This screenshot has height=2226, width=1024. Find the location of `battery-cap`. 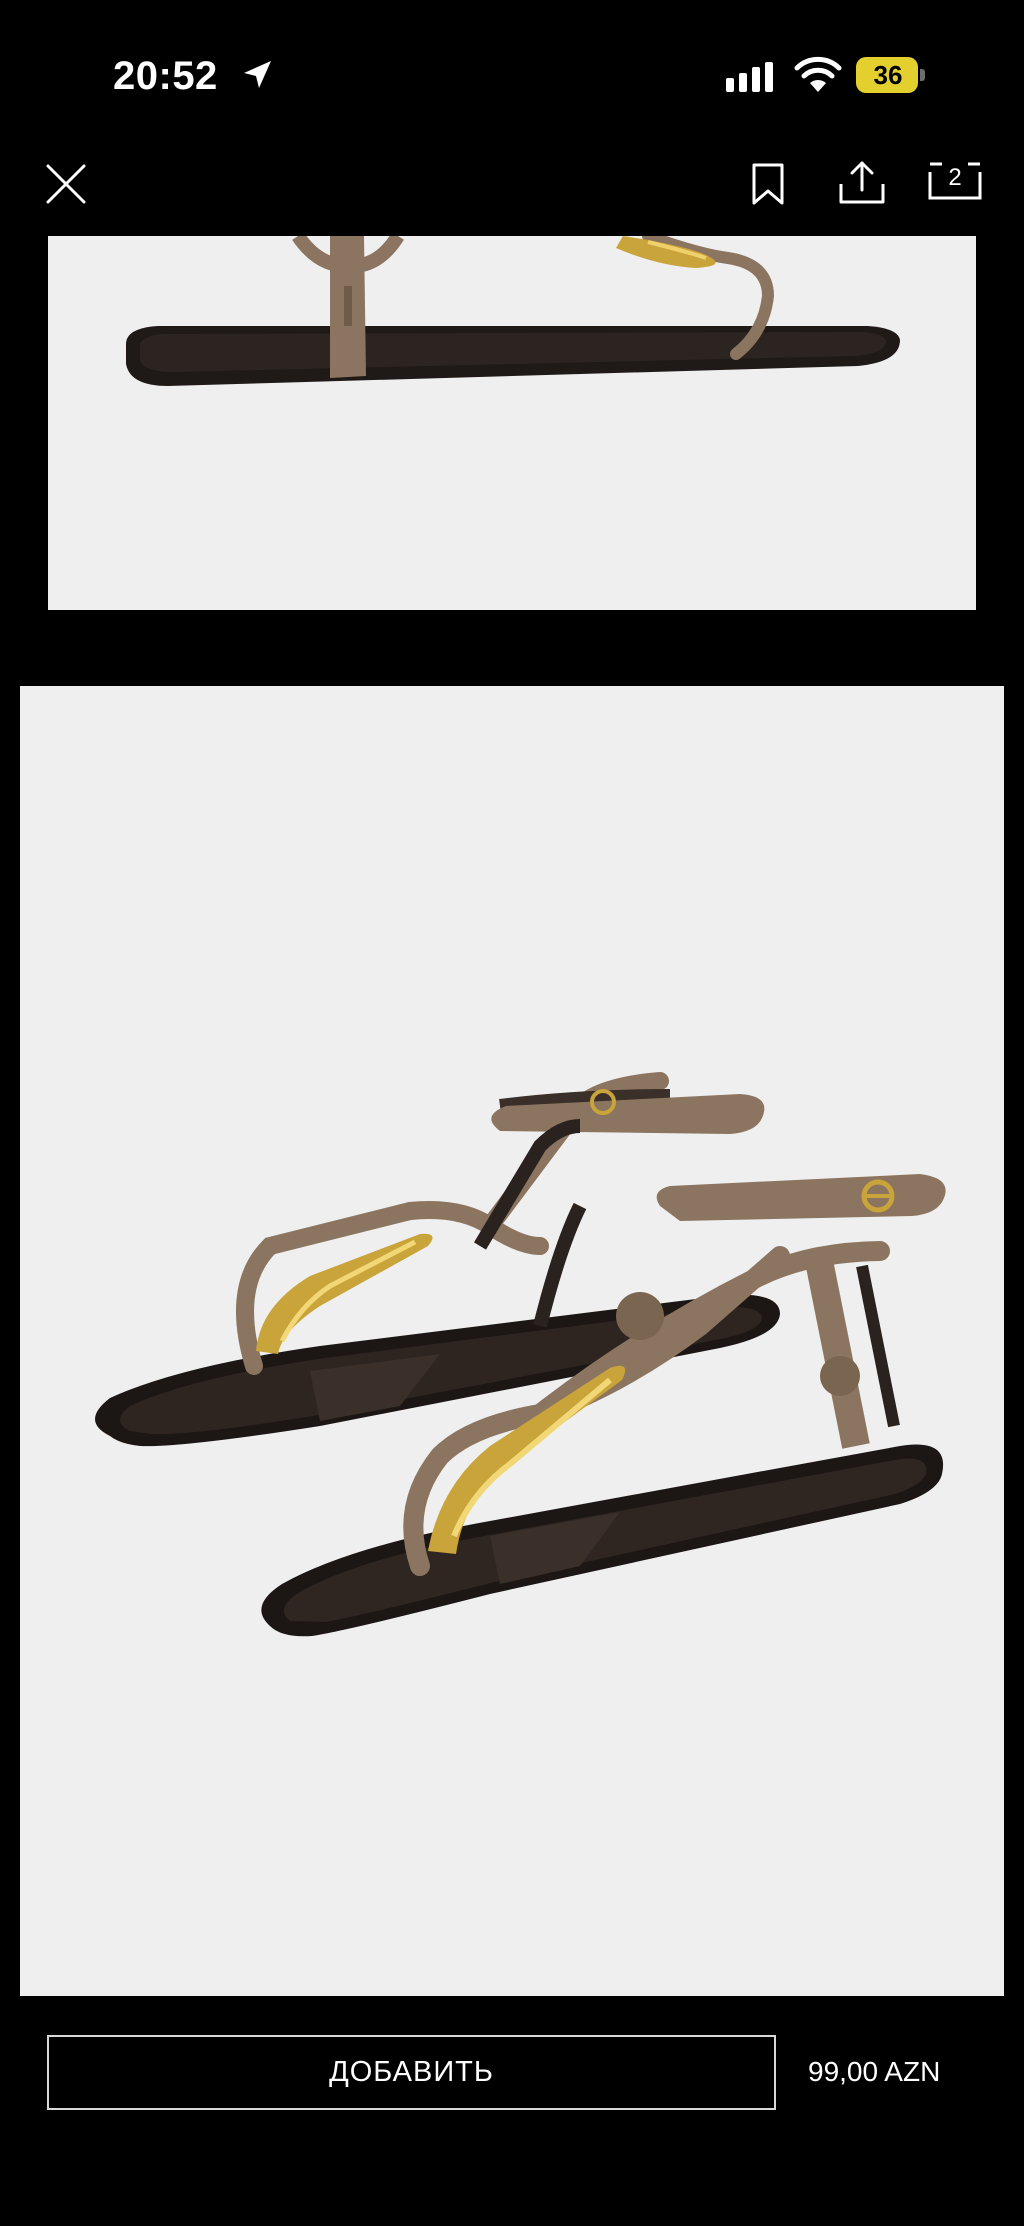

battery-cap is located at coordinates (922, 75).